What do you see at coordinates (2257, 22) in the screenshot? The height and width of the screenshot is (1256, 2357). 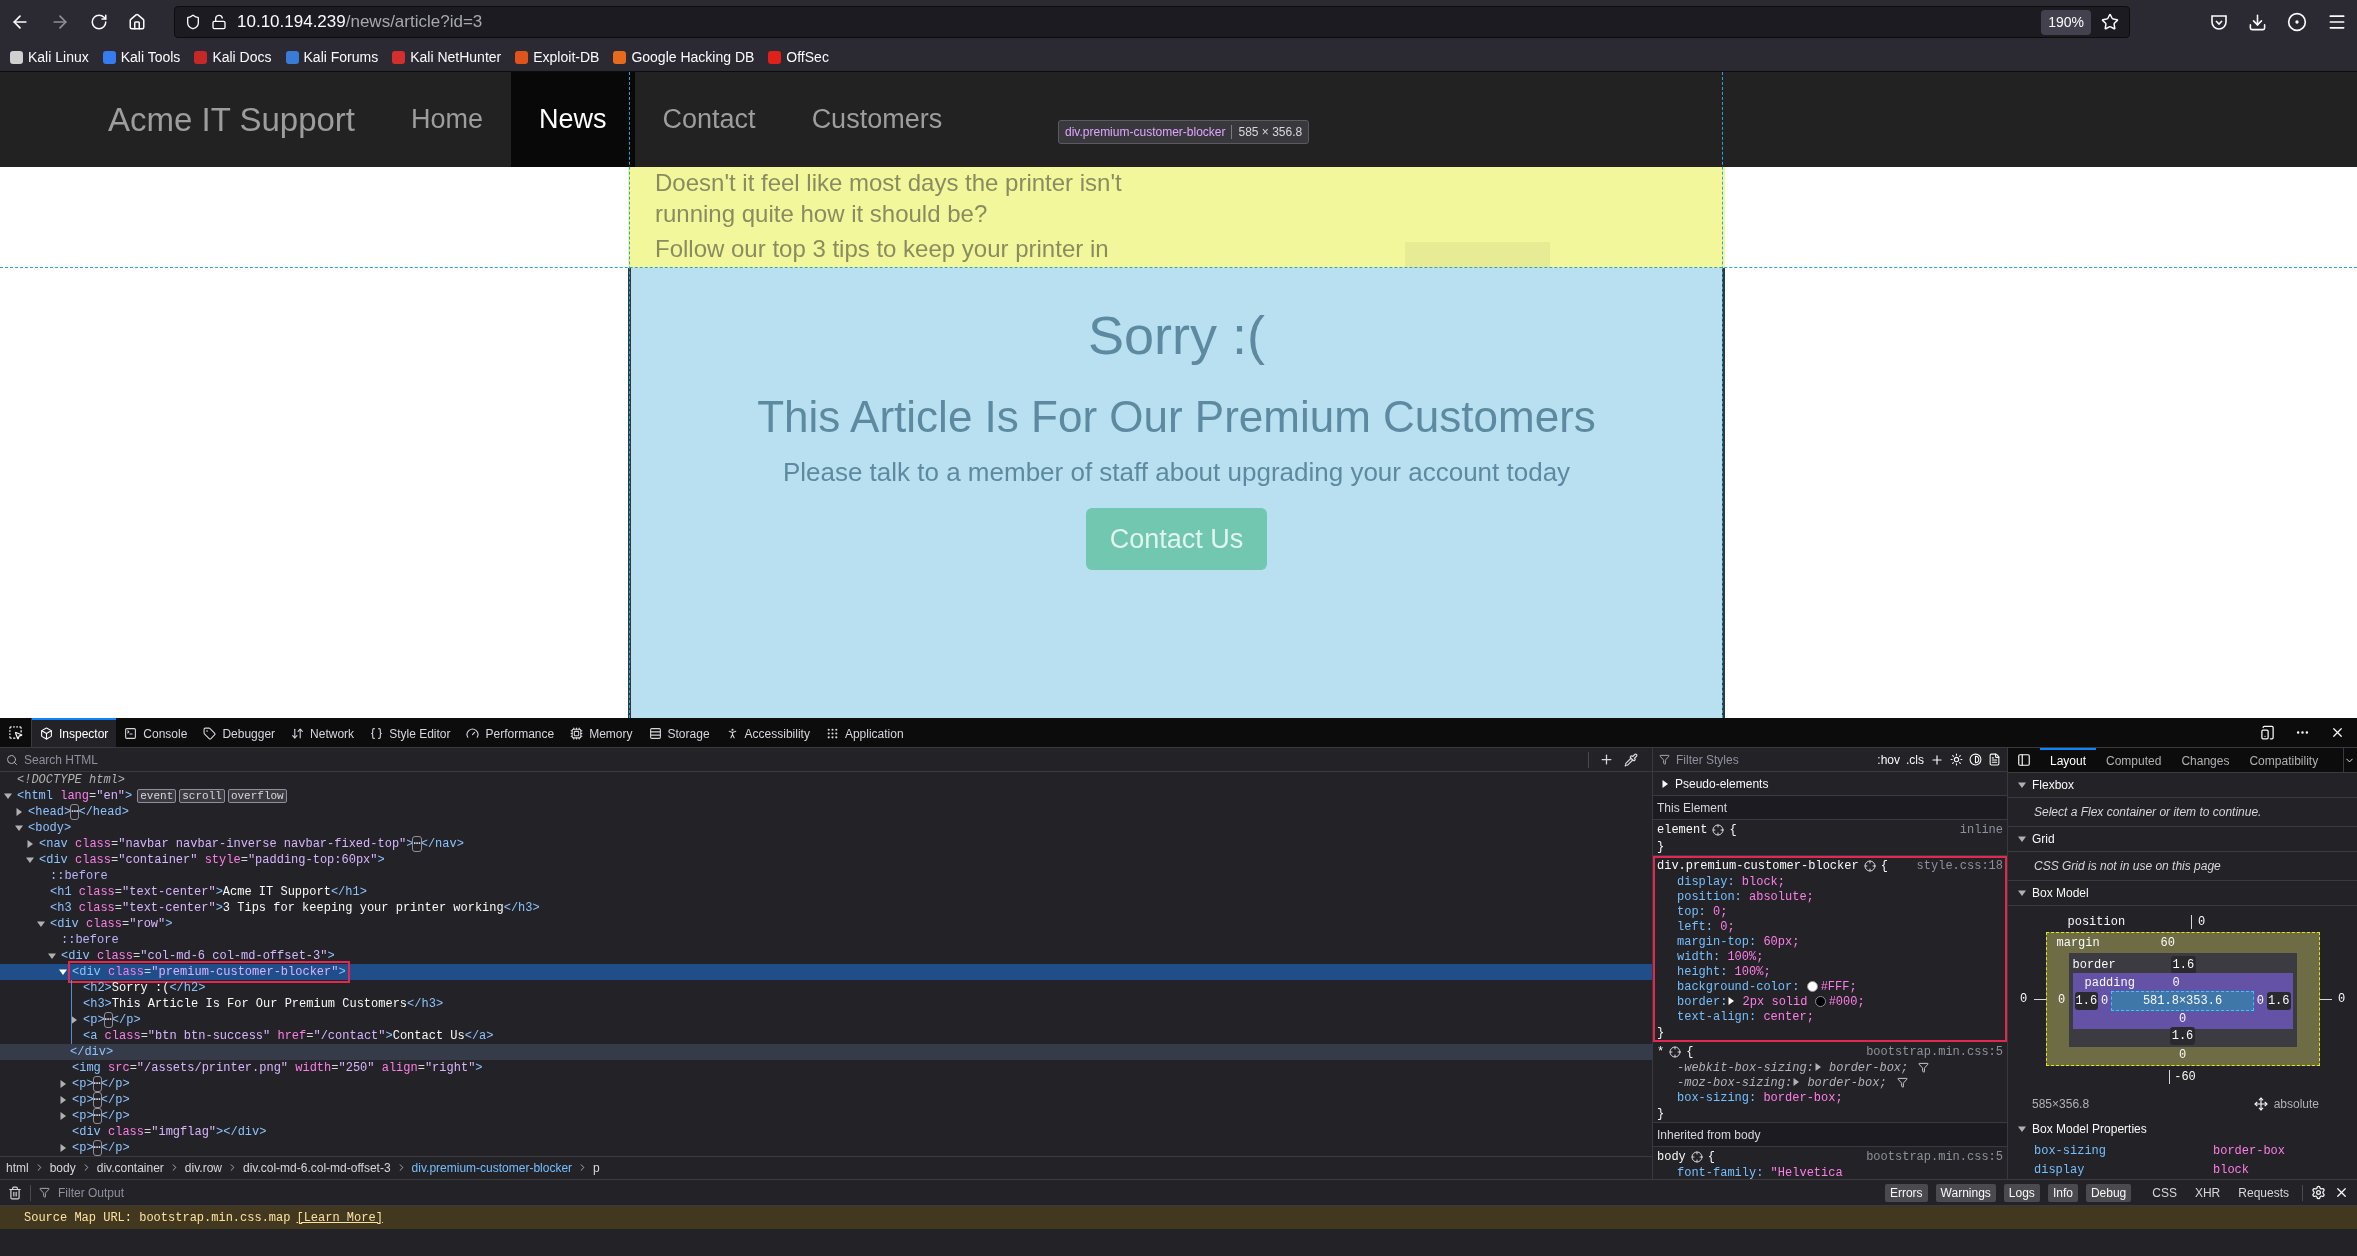 I see `download-icon` at bounding box center [2257, 22].